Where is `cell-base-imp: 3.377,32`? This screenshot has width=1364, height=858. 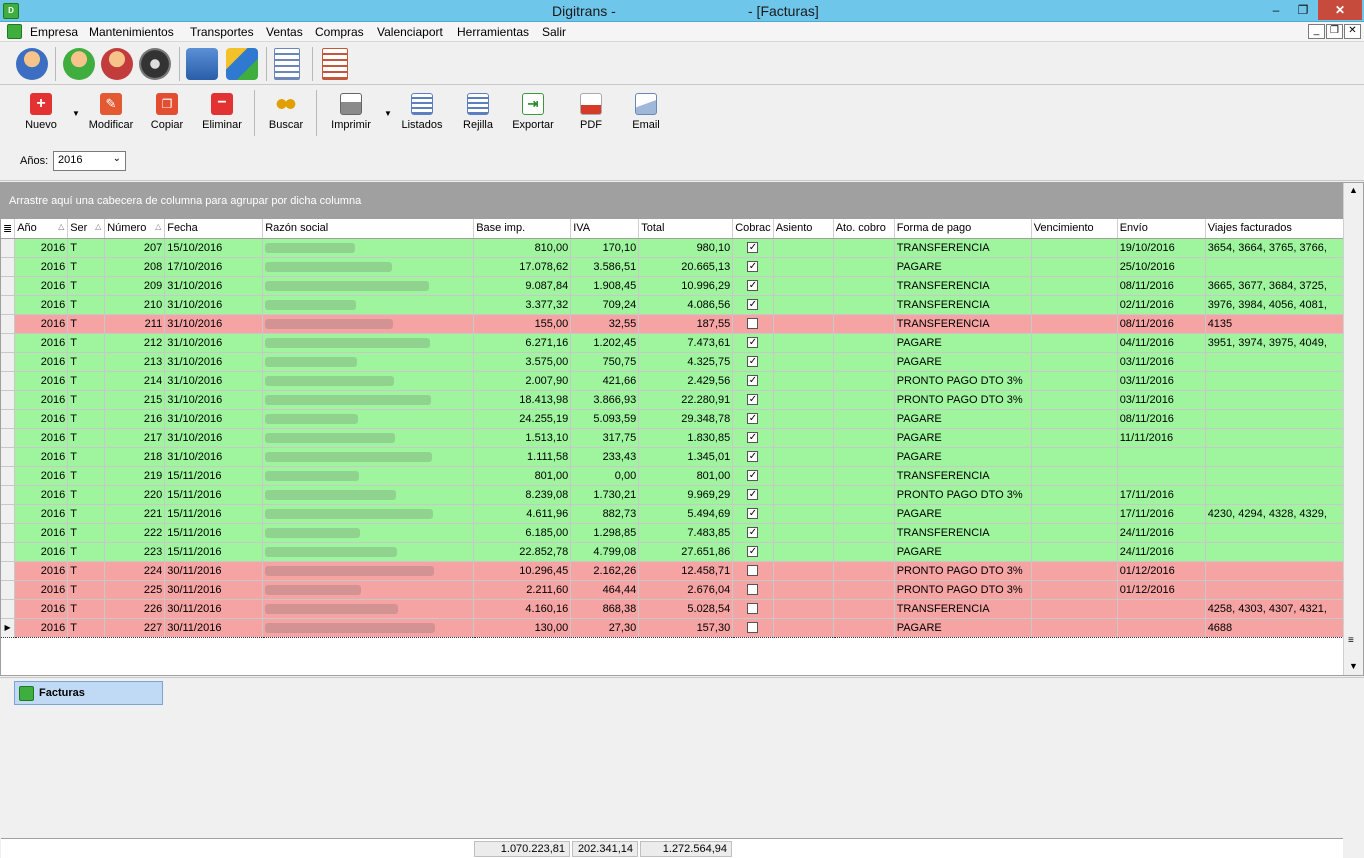 cell-base-imp: 3.377,32 is located at coordinates (522, 305).